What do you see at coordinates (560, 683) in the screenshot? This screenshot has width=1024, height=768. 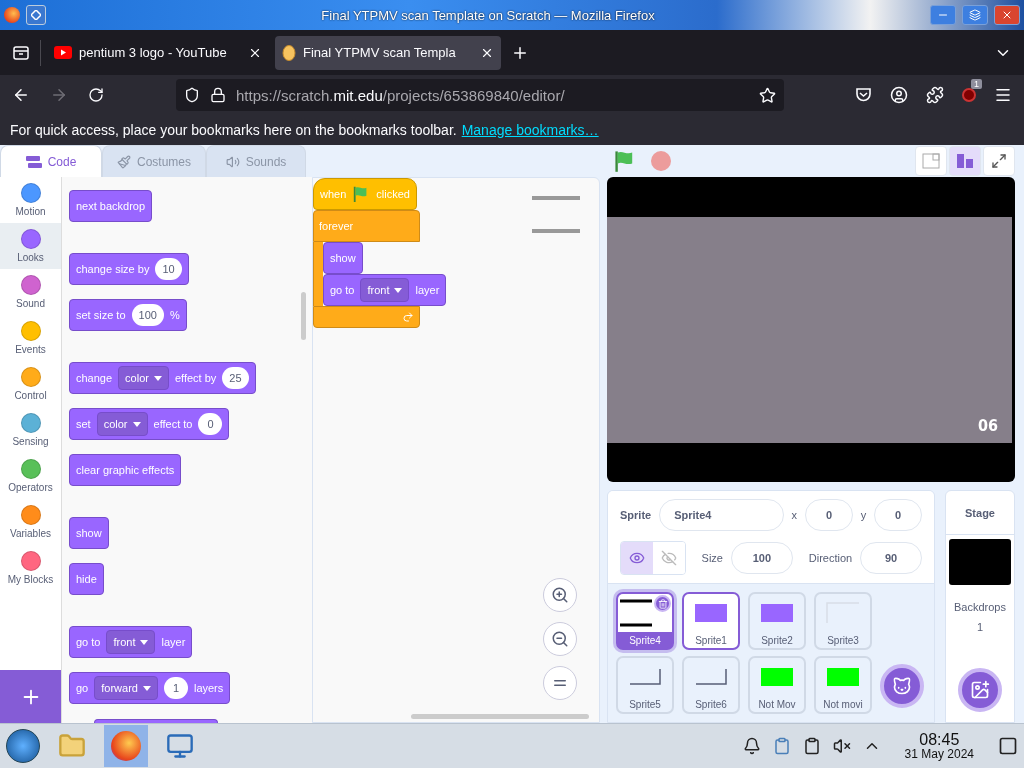 I see `reset-zoom-button` at bounding box center [560, 683].